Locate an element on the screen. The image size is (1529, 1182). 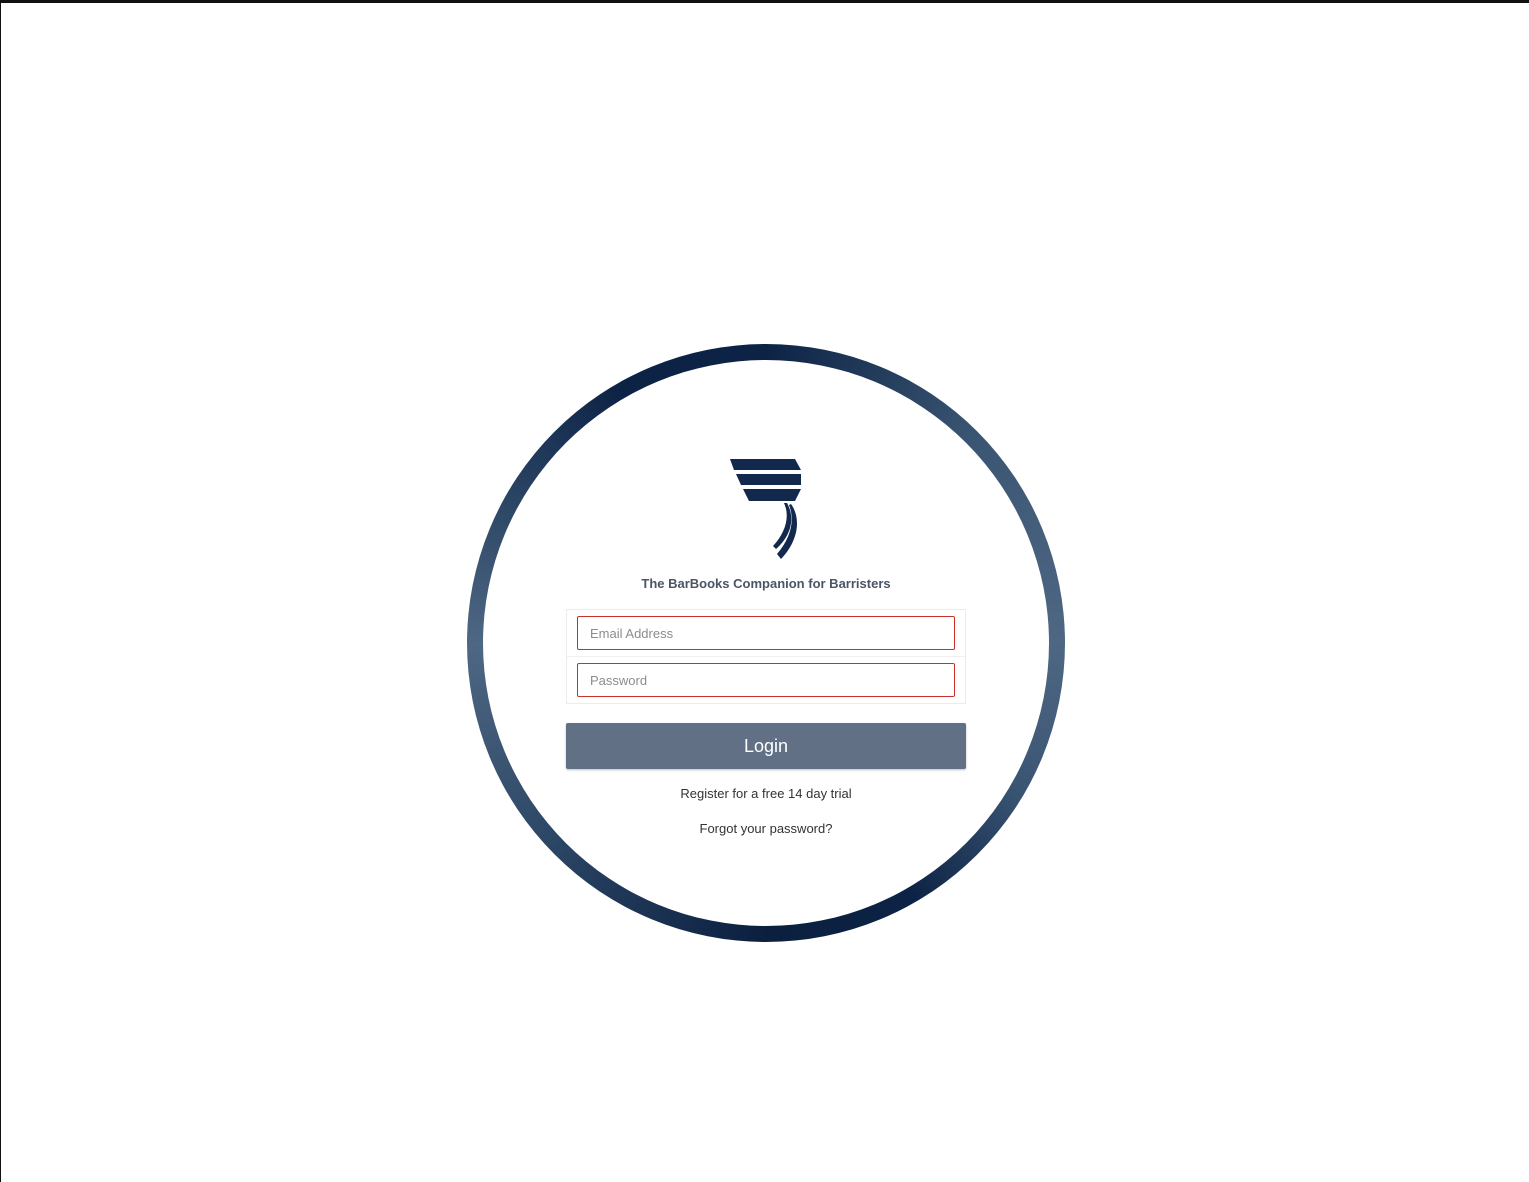
login-form is located at coordinates (766, 656).